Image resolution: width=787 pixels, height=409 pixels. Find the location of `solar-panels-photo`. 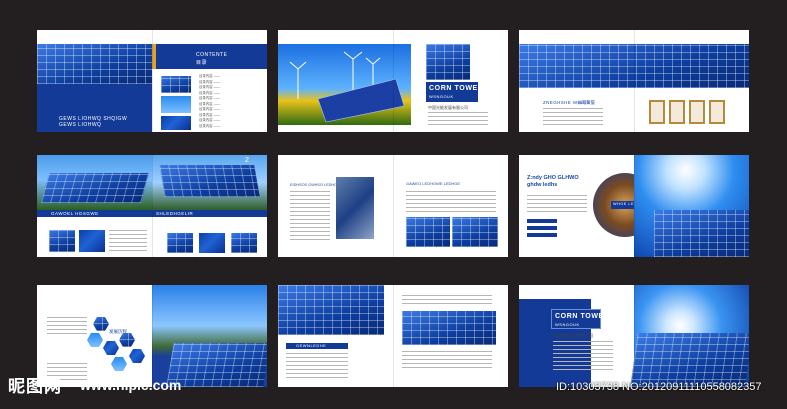

solar-panels-photo is located at coordinates (94, 64).